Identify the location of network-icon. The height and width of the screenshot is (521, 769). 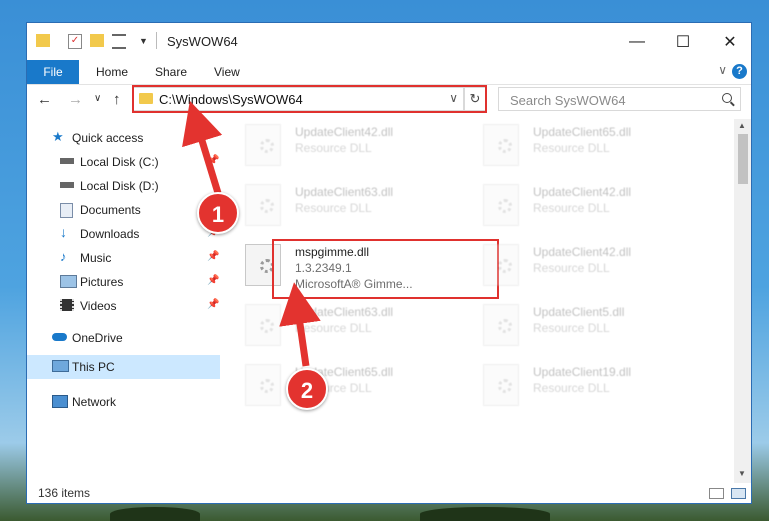
(60, 401).